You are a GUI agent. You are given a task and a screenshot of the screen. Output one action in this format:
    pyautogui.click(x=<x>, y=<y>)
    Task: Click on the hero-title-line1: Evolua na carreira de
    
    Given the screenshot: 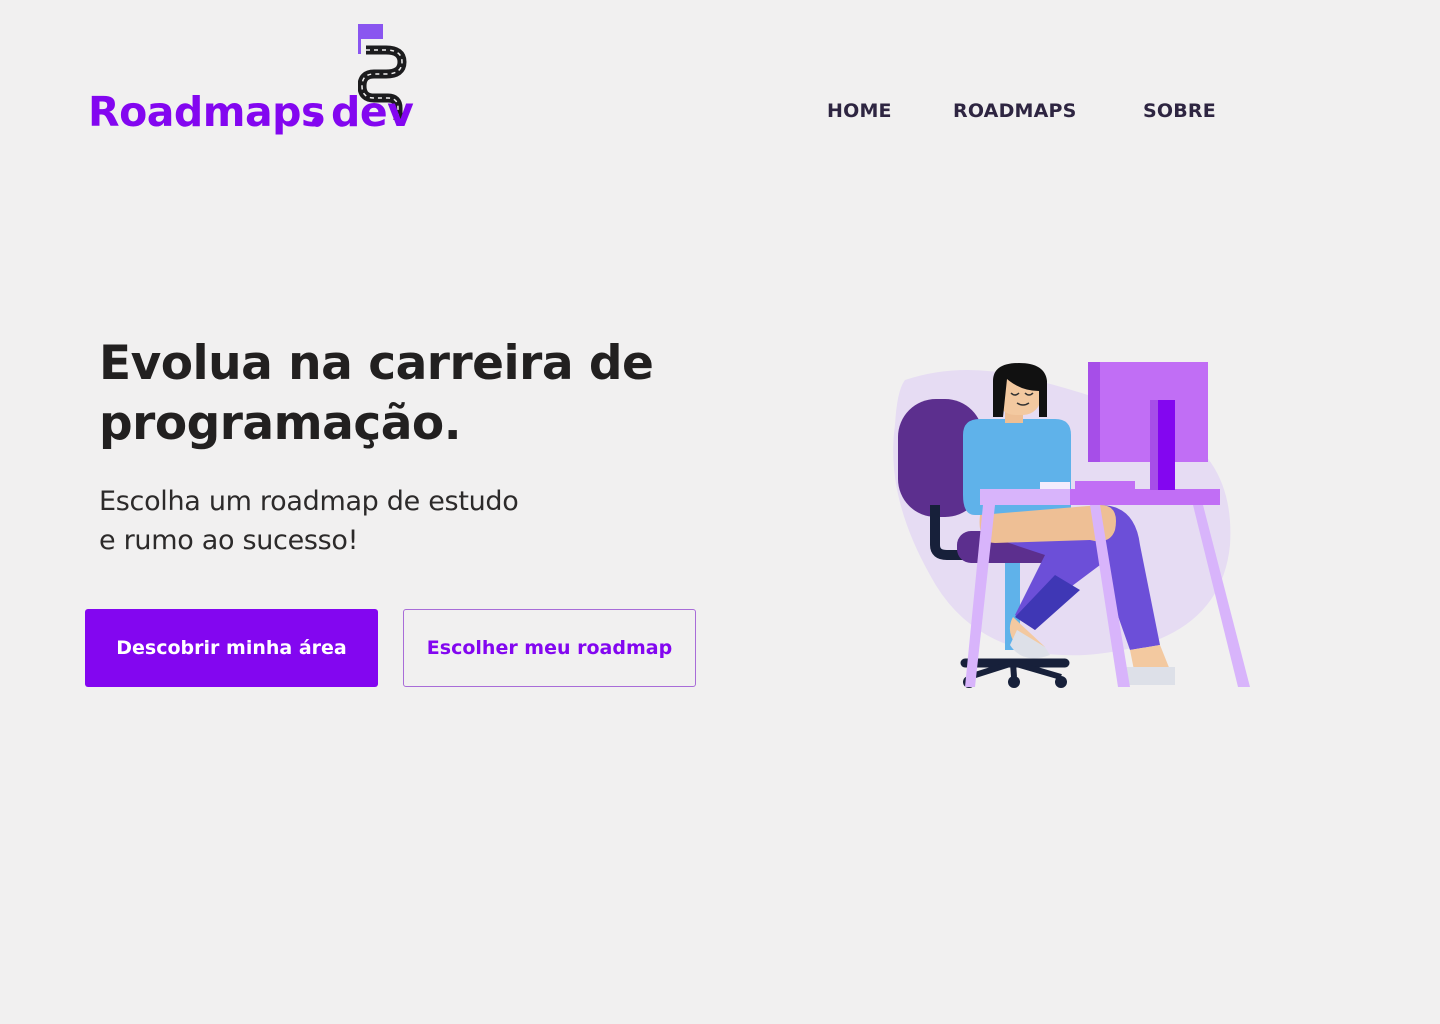 What is the action you would take?
    pyautogui.click(x=376, y=363)
    